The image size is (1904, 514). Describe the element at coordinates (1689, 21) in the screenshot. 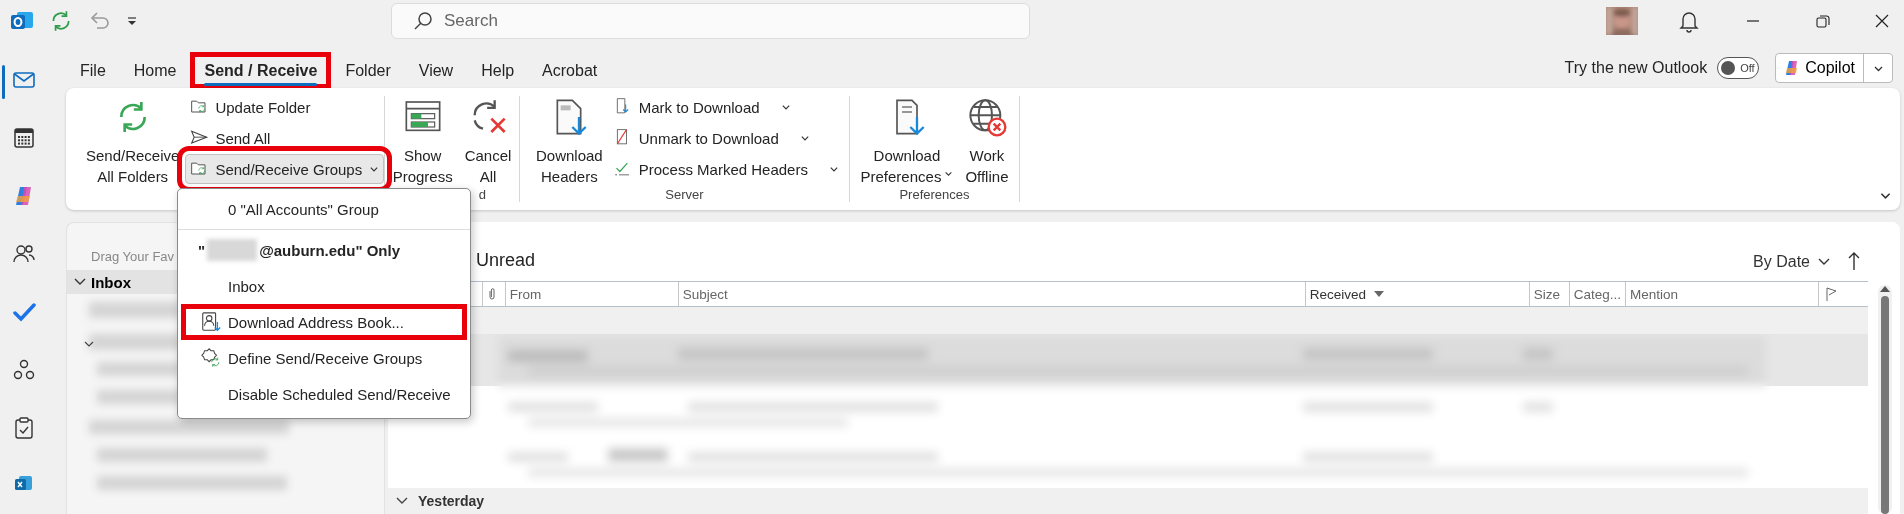

I see `notification-bell-icon` at that location.